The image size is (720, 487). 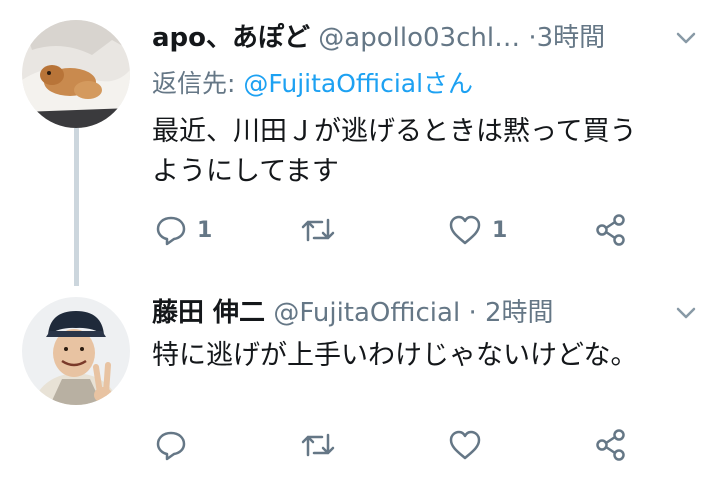 I want to click on tweet-text: 特に逃げが上手いわけじゃないけどな。, so click(x=394, y=356).